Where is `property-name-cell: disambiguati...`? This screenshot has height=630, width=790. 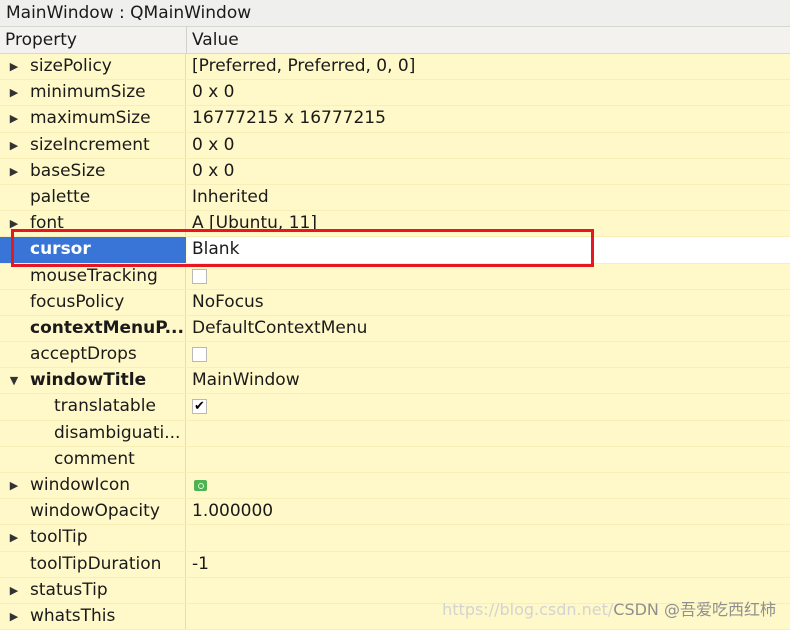 property-name-cell: disambiguati... is located at coordinates (93, 433).